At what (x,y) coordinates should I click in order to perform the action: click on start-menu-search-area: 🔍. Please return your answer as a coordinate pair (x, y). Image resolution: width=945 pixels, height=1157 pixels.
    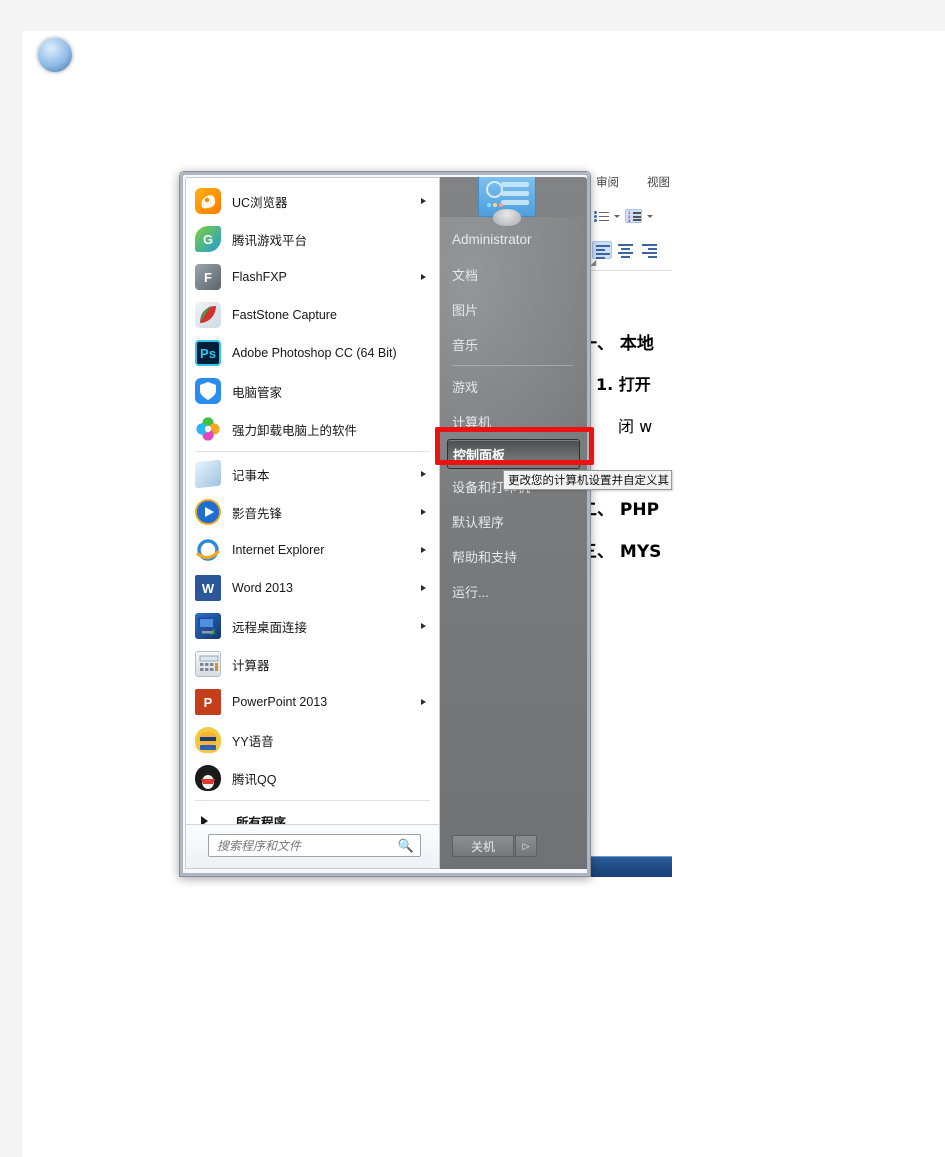
    Looking at the image, I should click on (312, 846).